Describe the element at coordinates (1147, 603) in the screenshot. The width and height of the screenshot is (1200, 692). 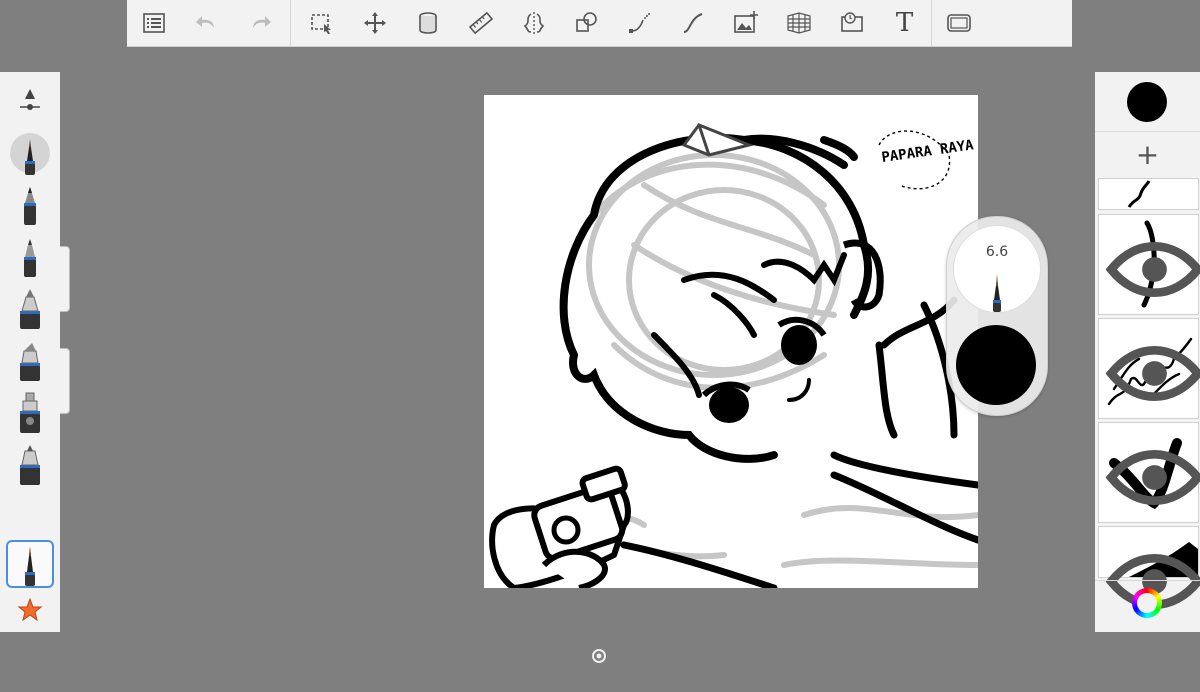
I see `color-wheel-icon` at that location.